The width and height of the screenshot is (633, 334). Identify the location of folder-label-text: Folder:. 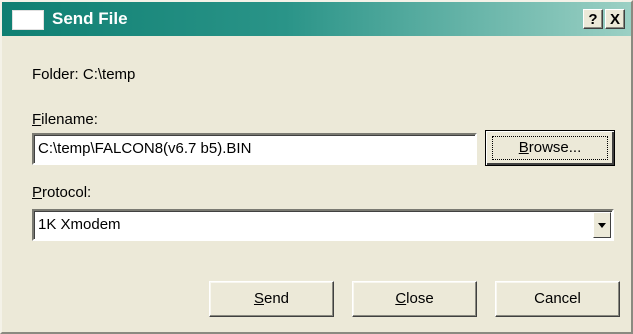
(55, 74).